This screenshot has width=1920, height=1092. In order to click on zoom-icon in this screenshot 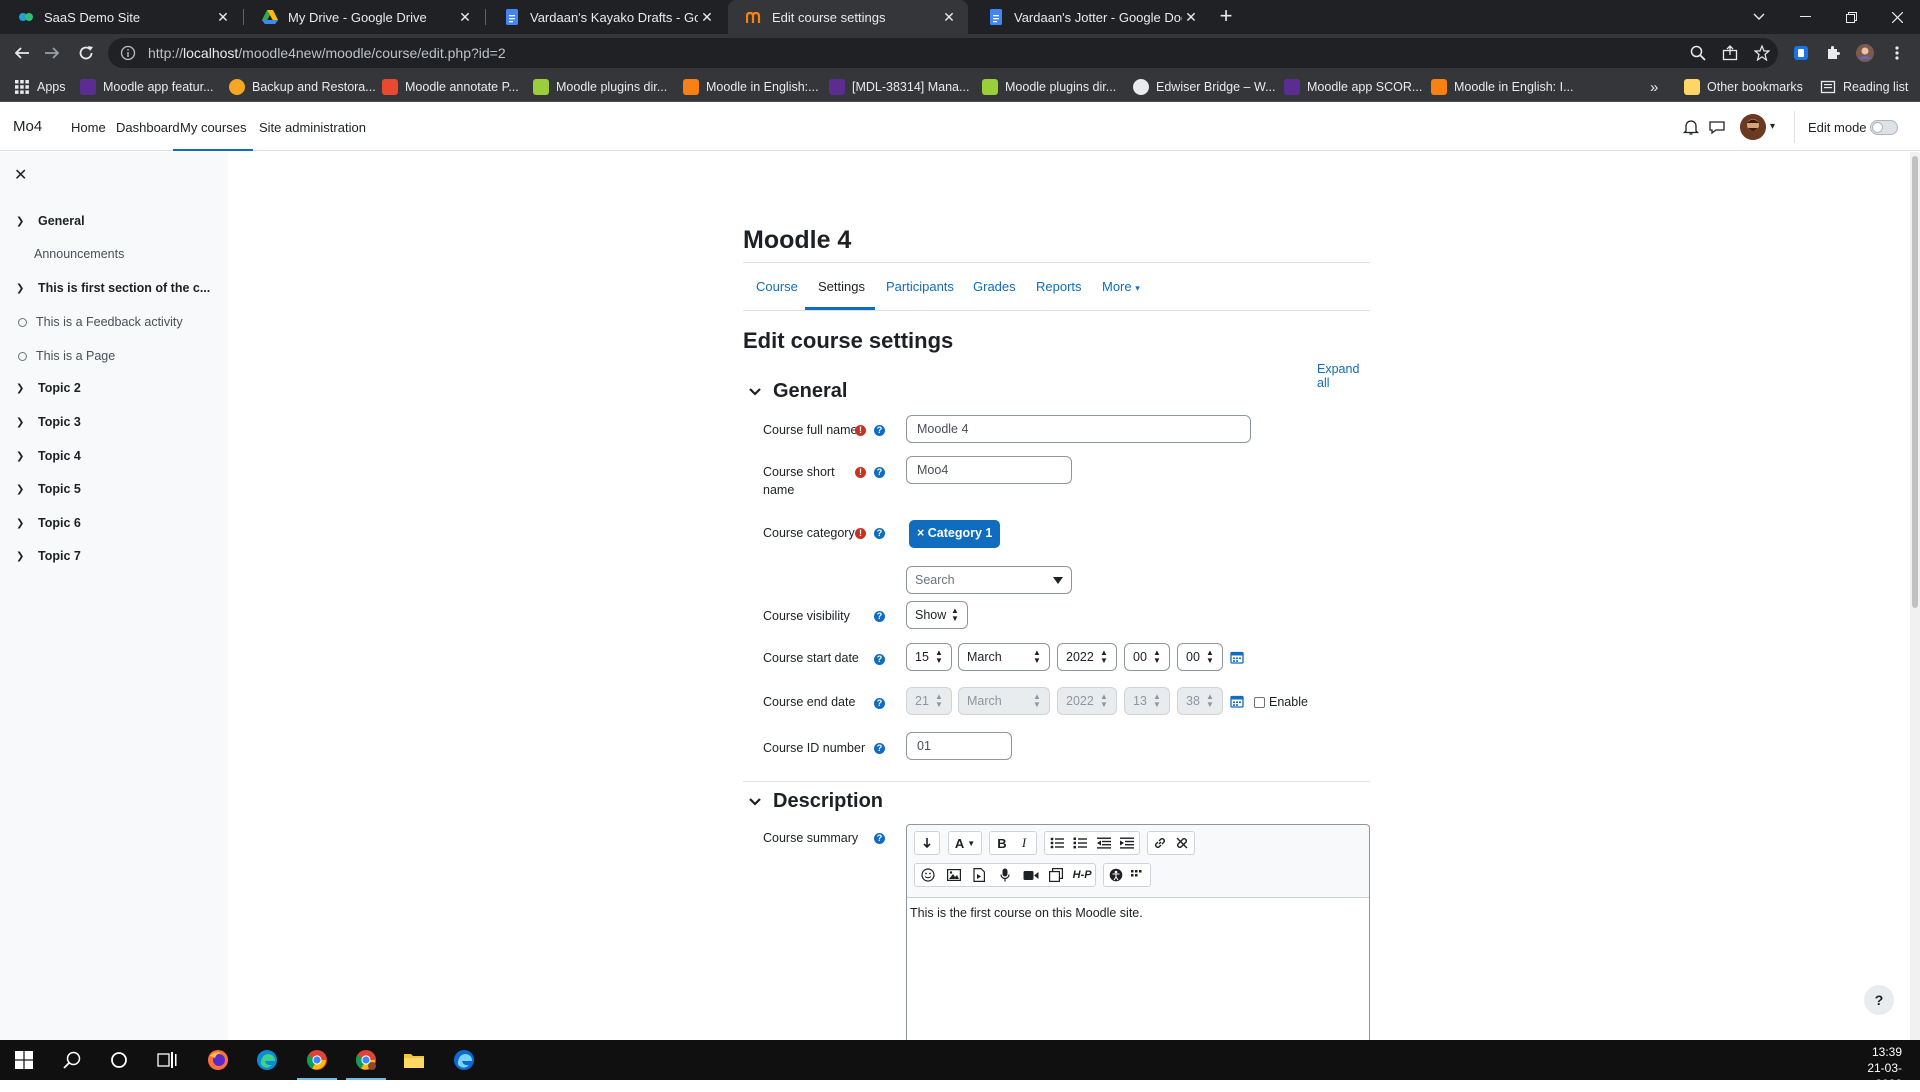, I will do `click(1698, 53)`.